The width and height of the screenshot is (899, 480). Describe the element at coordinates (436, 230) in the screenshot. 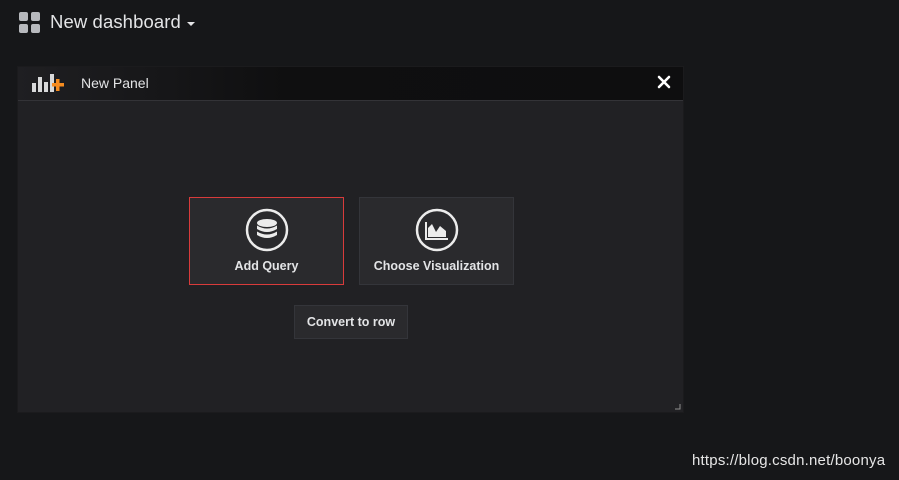

I see `area-chart-icon` at that location.